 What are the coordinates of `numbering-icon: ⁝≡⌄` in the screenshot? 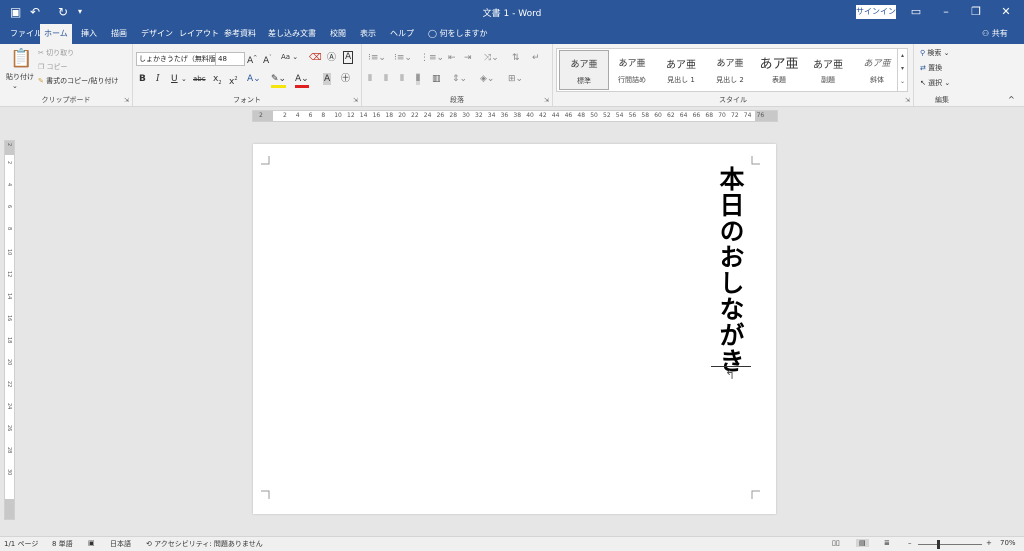 It's located at (403, 58).